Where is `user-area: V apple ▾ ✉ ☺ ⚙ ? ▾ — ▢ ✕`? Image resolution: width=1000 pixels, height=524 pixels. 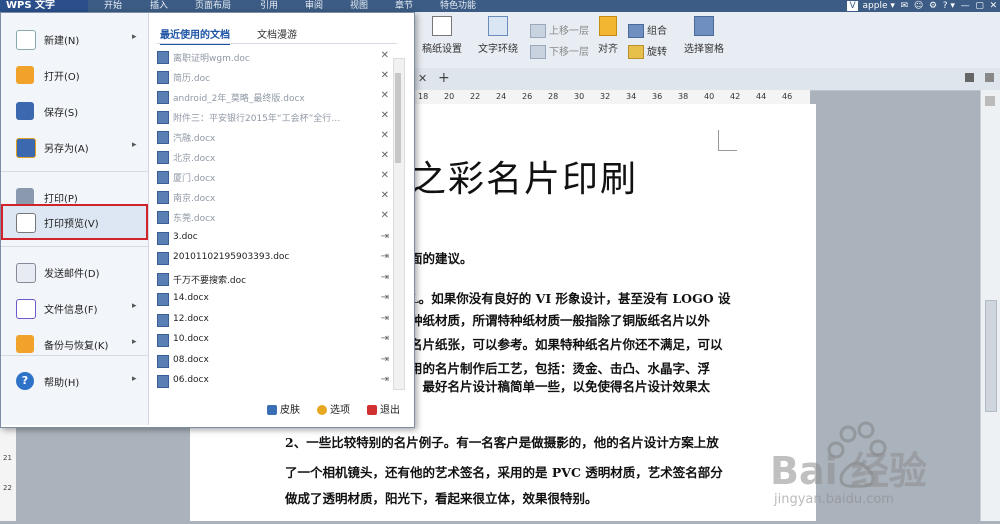
user-area: V apple ▾ ✉ ☺ ⚙ ? ▾ — ▢ ✕ is located at coordinates (923, 6).